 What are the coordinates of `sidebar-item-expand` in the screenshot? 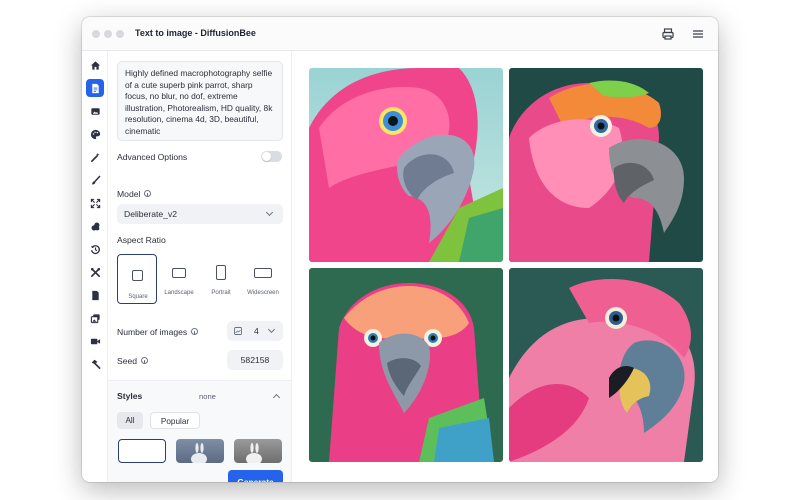 It's located at (95, 203).